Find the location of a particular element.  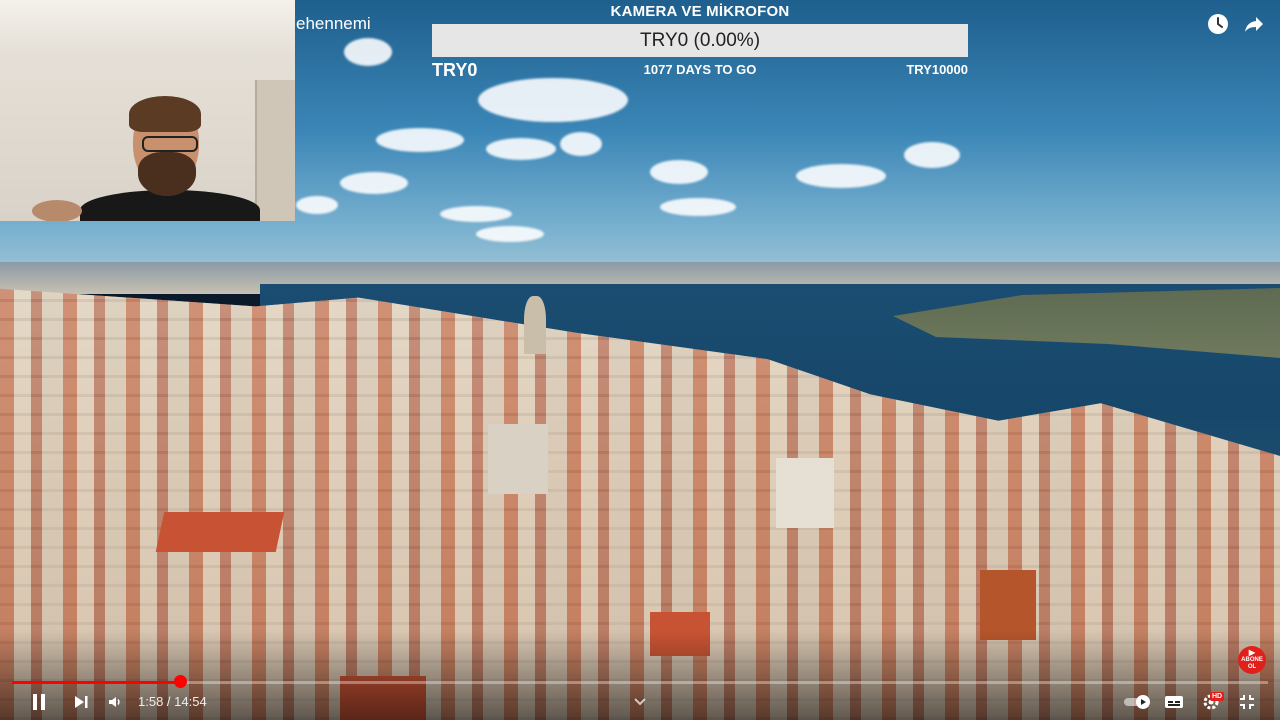

volume-icon is located at coordinates (114, 702).